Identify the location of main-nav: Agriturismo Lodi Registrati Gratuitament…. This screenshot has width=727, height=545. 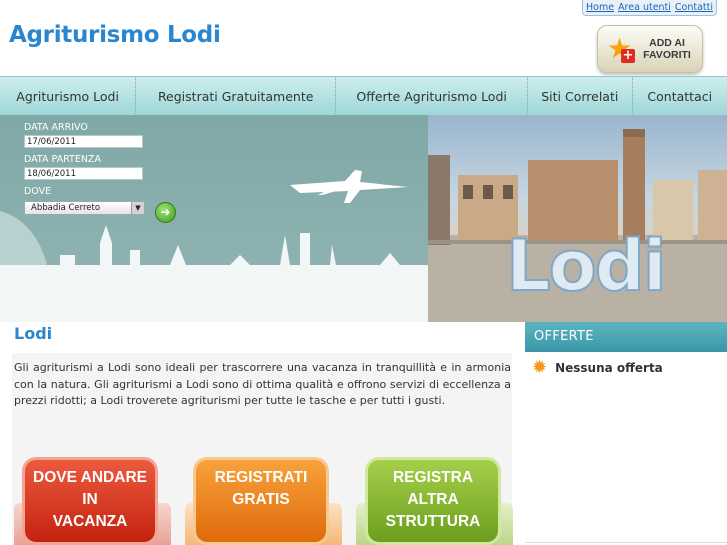
(363, 96).